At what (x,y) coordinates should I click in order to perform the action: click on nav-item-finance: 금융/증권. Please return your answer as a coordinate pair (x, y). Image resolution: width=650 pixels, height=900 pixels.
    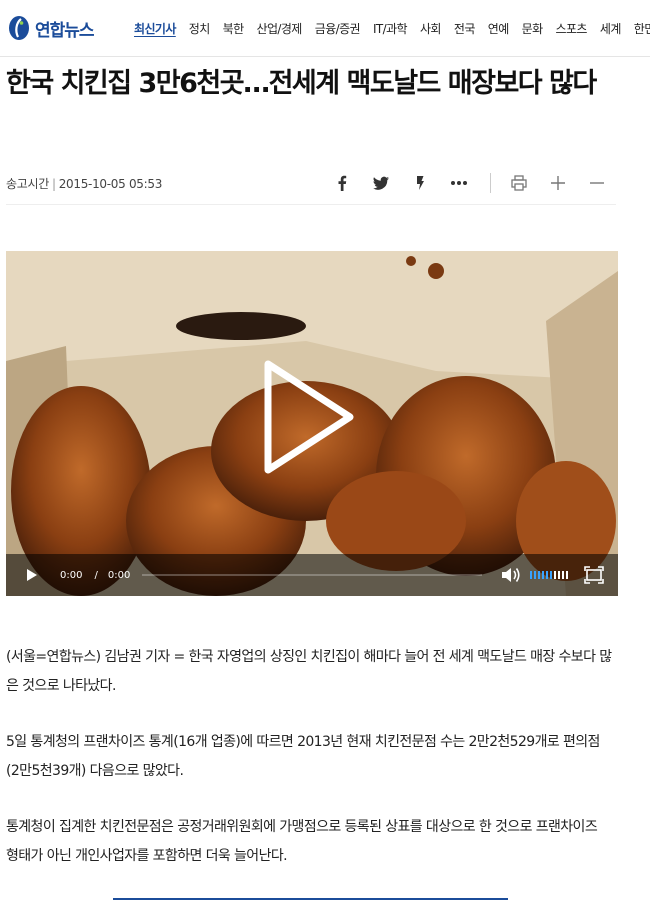
    Looking at the image, I should click on (338, 28).